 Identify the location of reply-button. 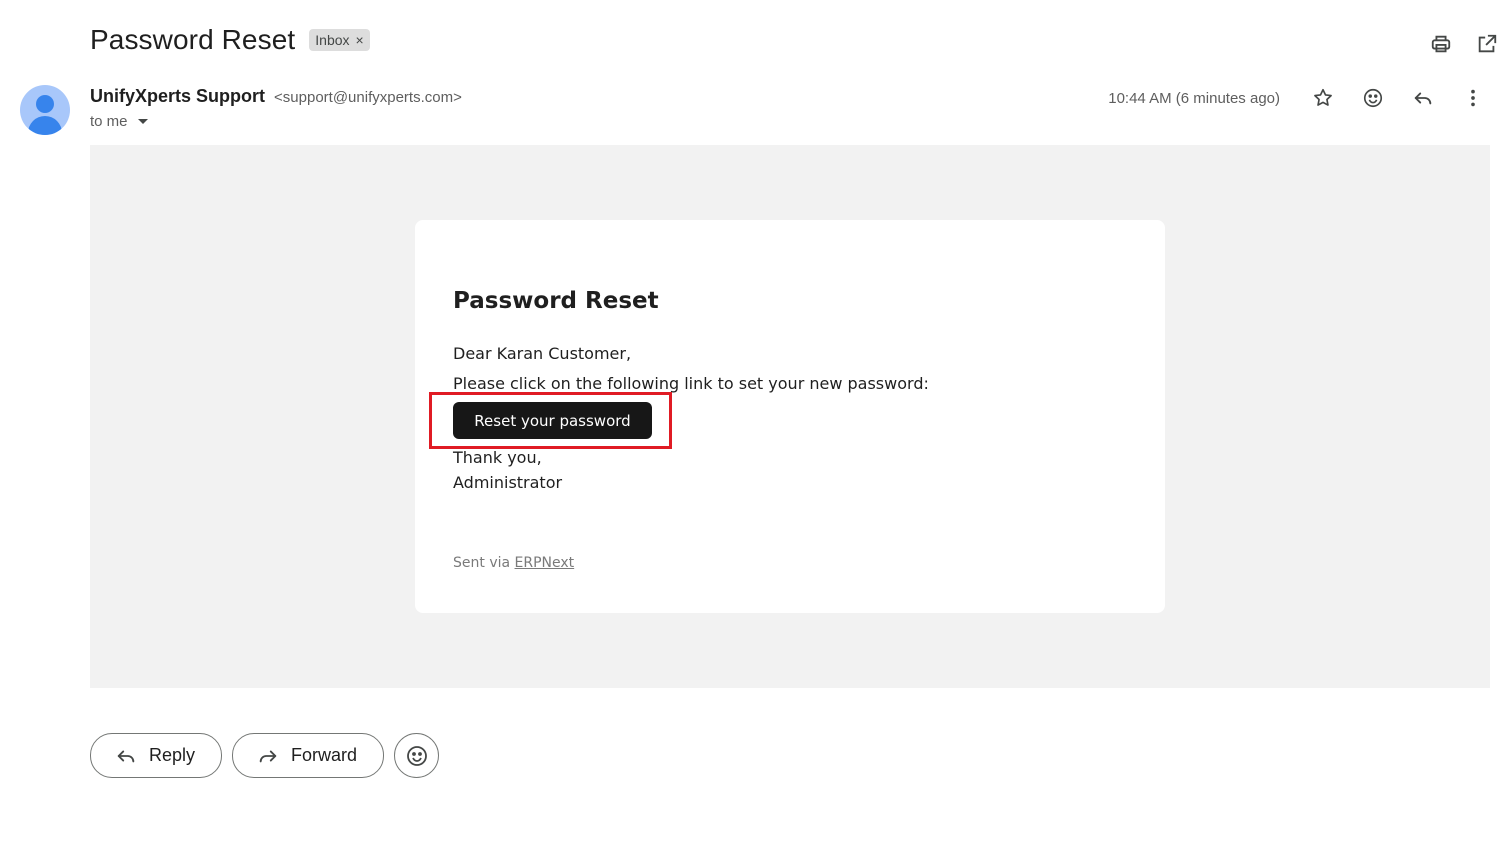
(1423, 98).